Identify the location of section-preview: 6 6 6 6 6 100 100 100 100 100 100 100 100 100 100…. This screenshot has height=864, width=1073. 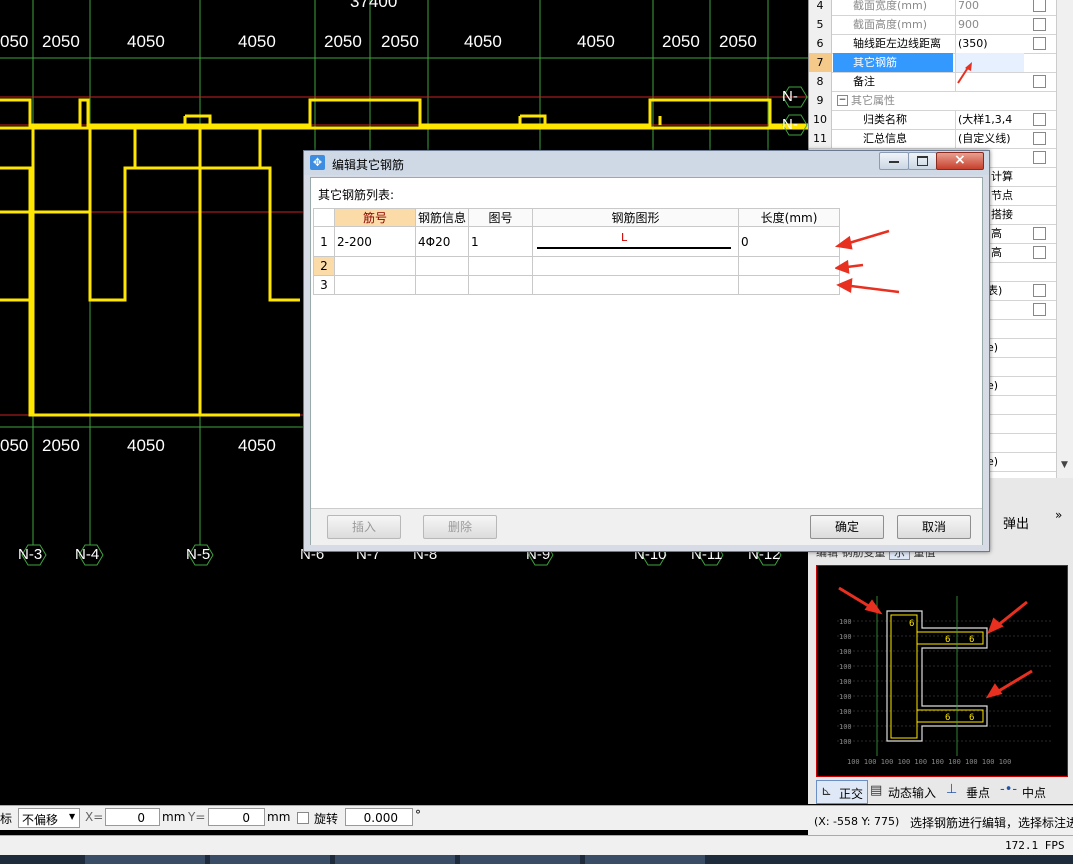
(942, 671).